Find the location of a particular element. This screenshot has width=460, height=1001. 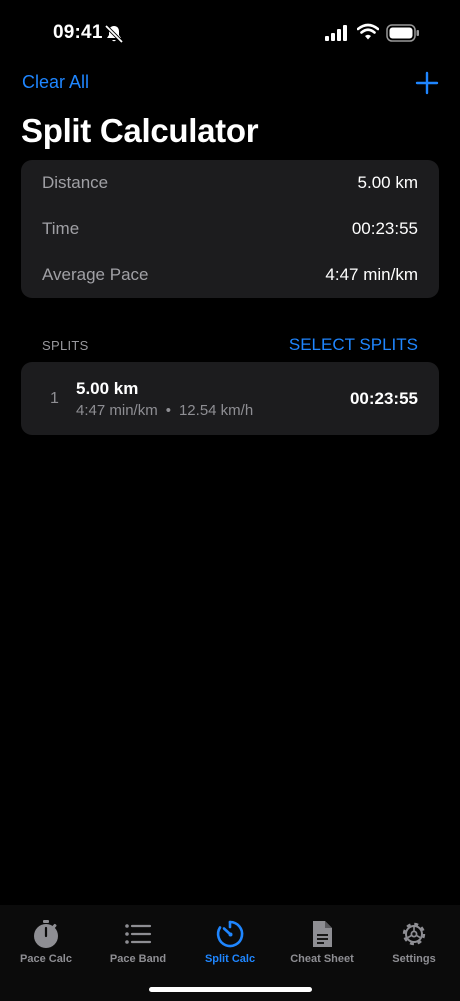

split-index: 1 is located at coordinates (54, 398).